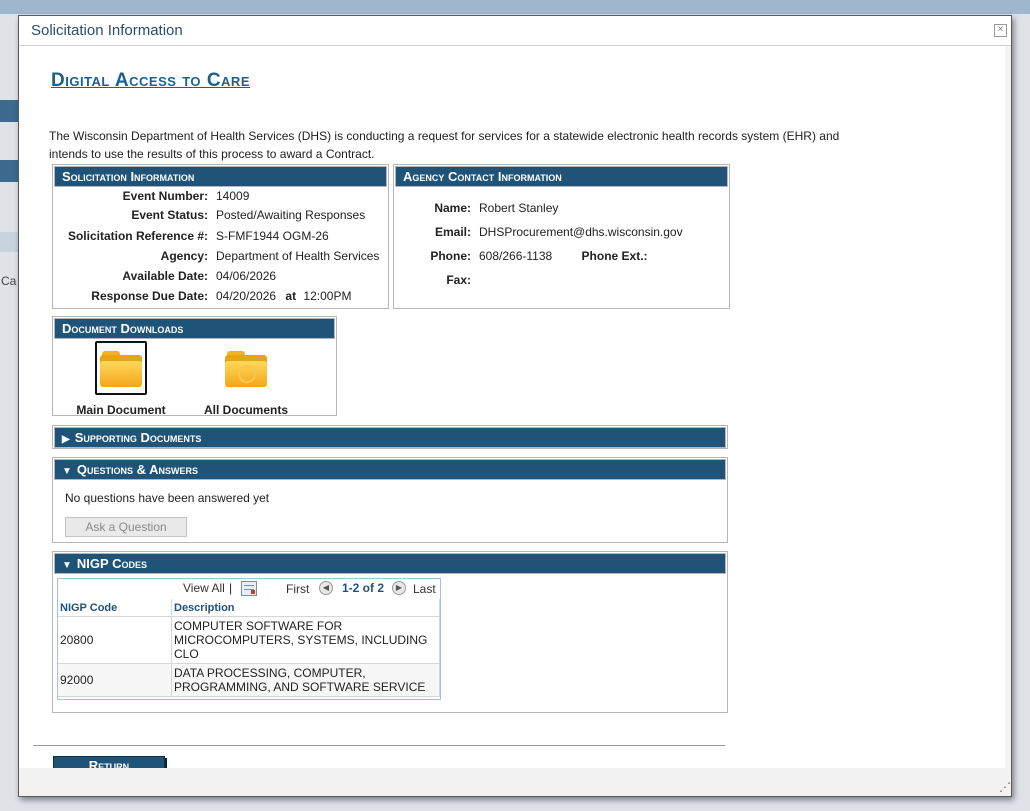 This screenshot has width=1030, height=811. Describe the element at coordinates (221, 296) in the screenshot. I see `field-response-due-date: Response Due Date: 04/20/2026 at 12:00PM` at that location.